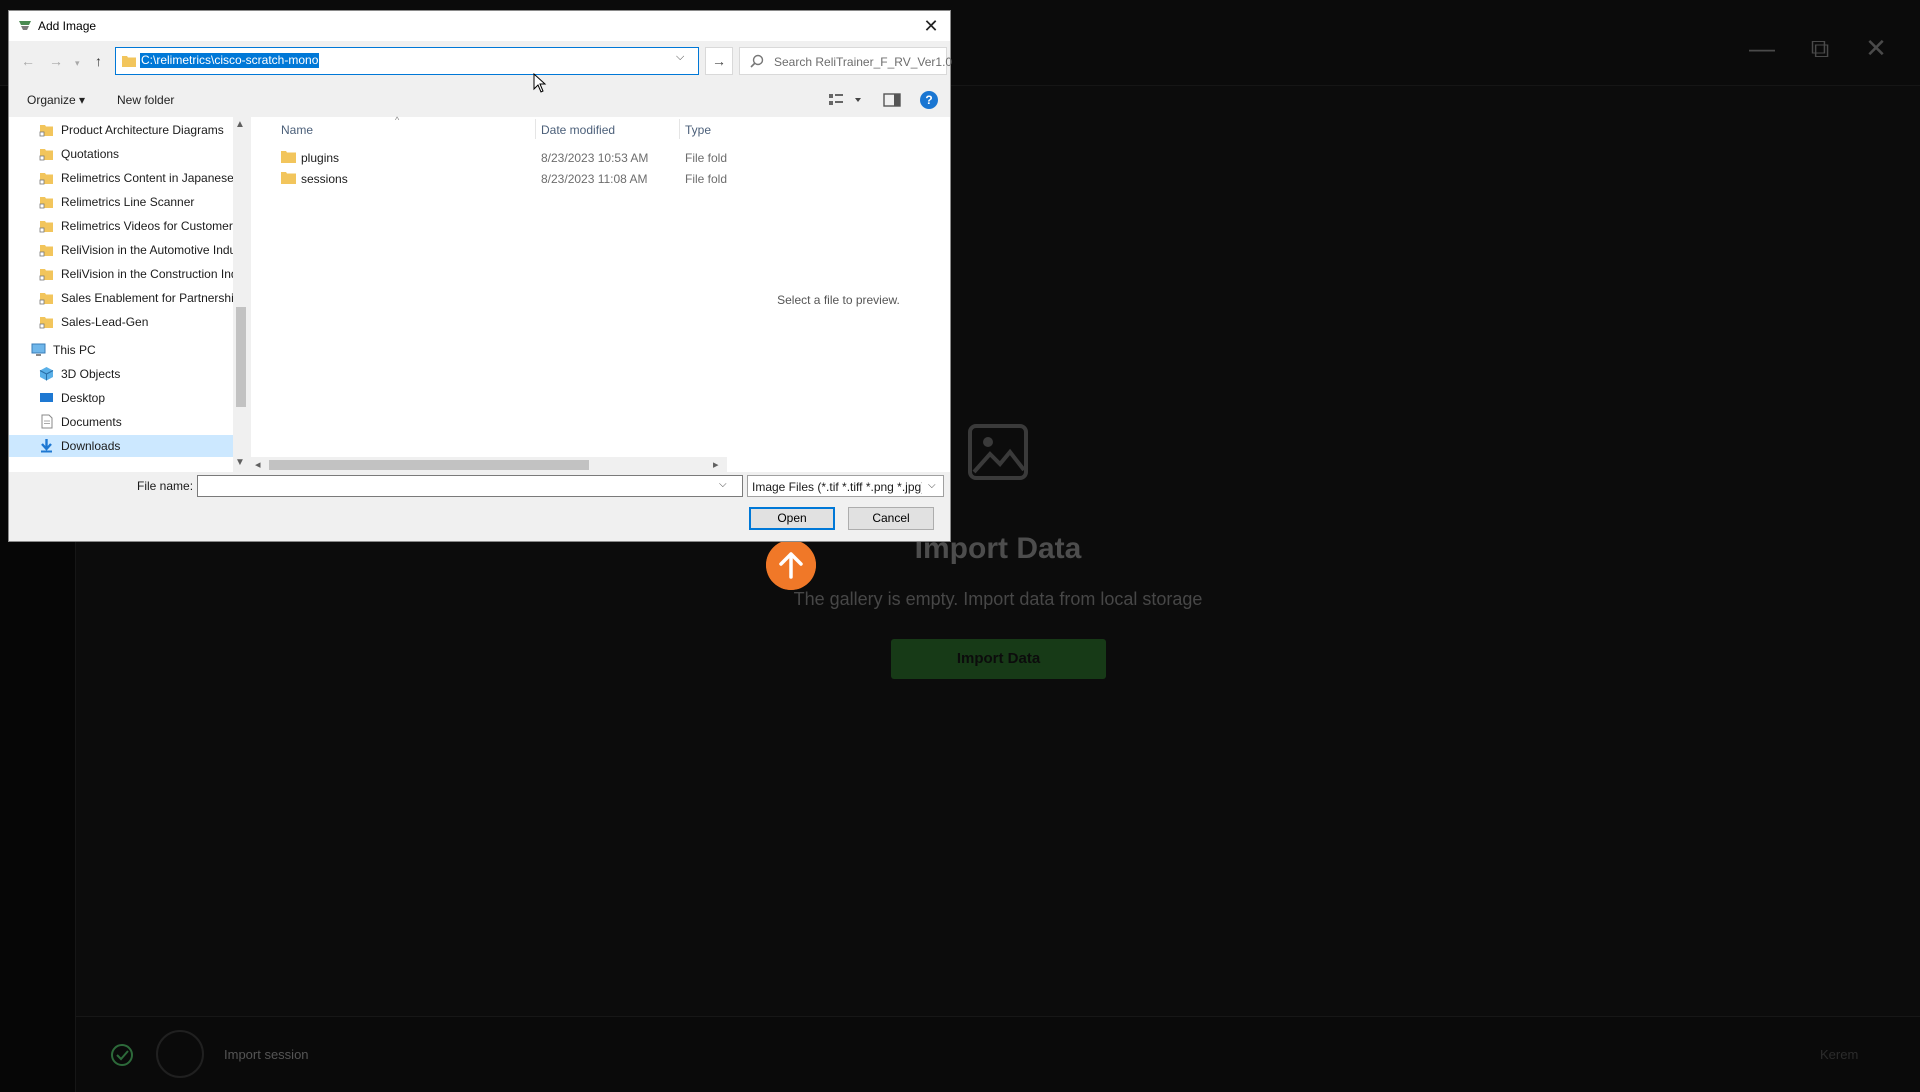 This screenshot has width=1920, height=1092. Describe the element at coordinates (128, 202) in the screenshot. I see `nav-item-label: Relimetrics Line Scanner` at that location.